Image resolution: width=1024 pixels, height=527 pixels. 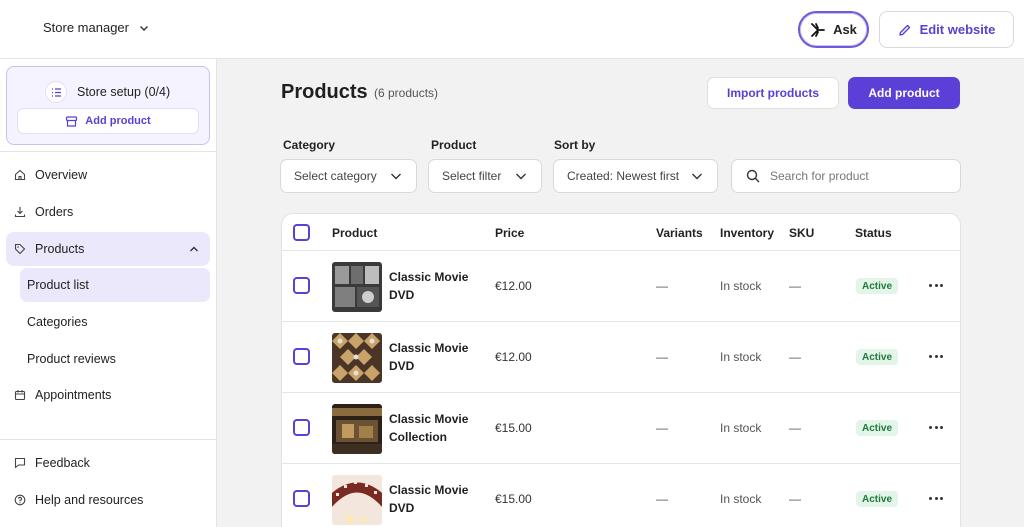 I want to click on category-select: Select category, so click(x=348, y=176).